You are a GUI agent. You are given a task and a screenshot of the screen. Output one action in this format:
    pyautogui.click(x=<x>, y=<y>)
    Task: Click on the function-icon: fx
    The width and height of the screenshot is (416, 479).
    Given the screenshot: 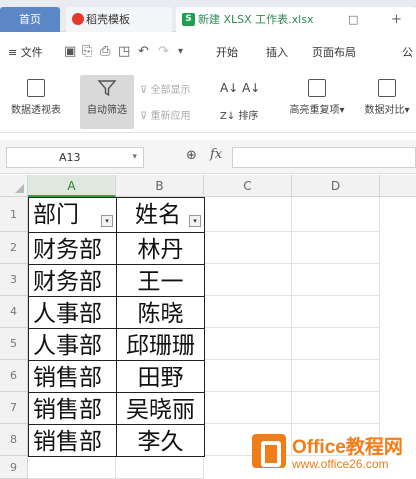 What is the action you would take?
    pyautogui.click(x=216, y=154)
    